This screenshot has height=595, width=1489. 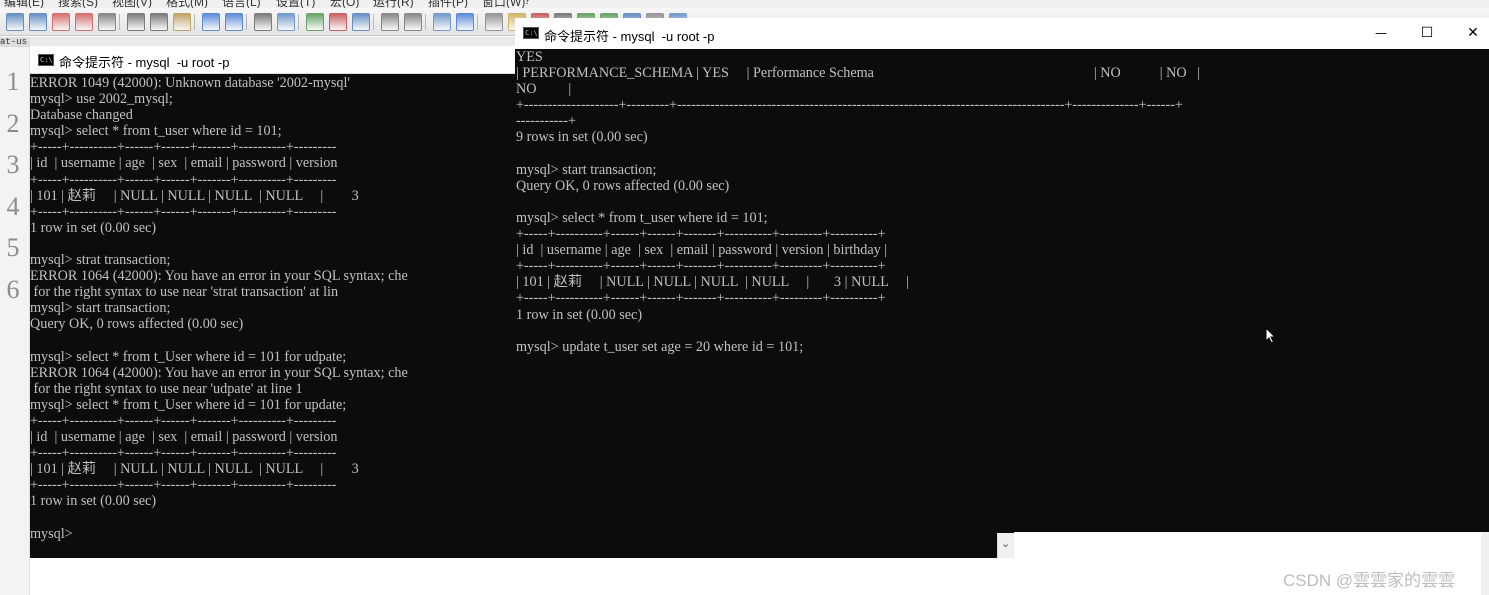 What do you see at coordinates (132, 4) in the screenshot?
I see `menu-item: 视图(V)` at bounding box center [132, 4].